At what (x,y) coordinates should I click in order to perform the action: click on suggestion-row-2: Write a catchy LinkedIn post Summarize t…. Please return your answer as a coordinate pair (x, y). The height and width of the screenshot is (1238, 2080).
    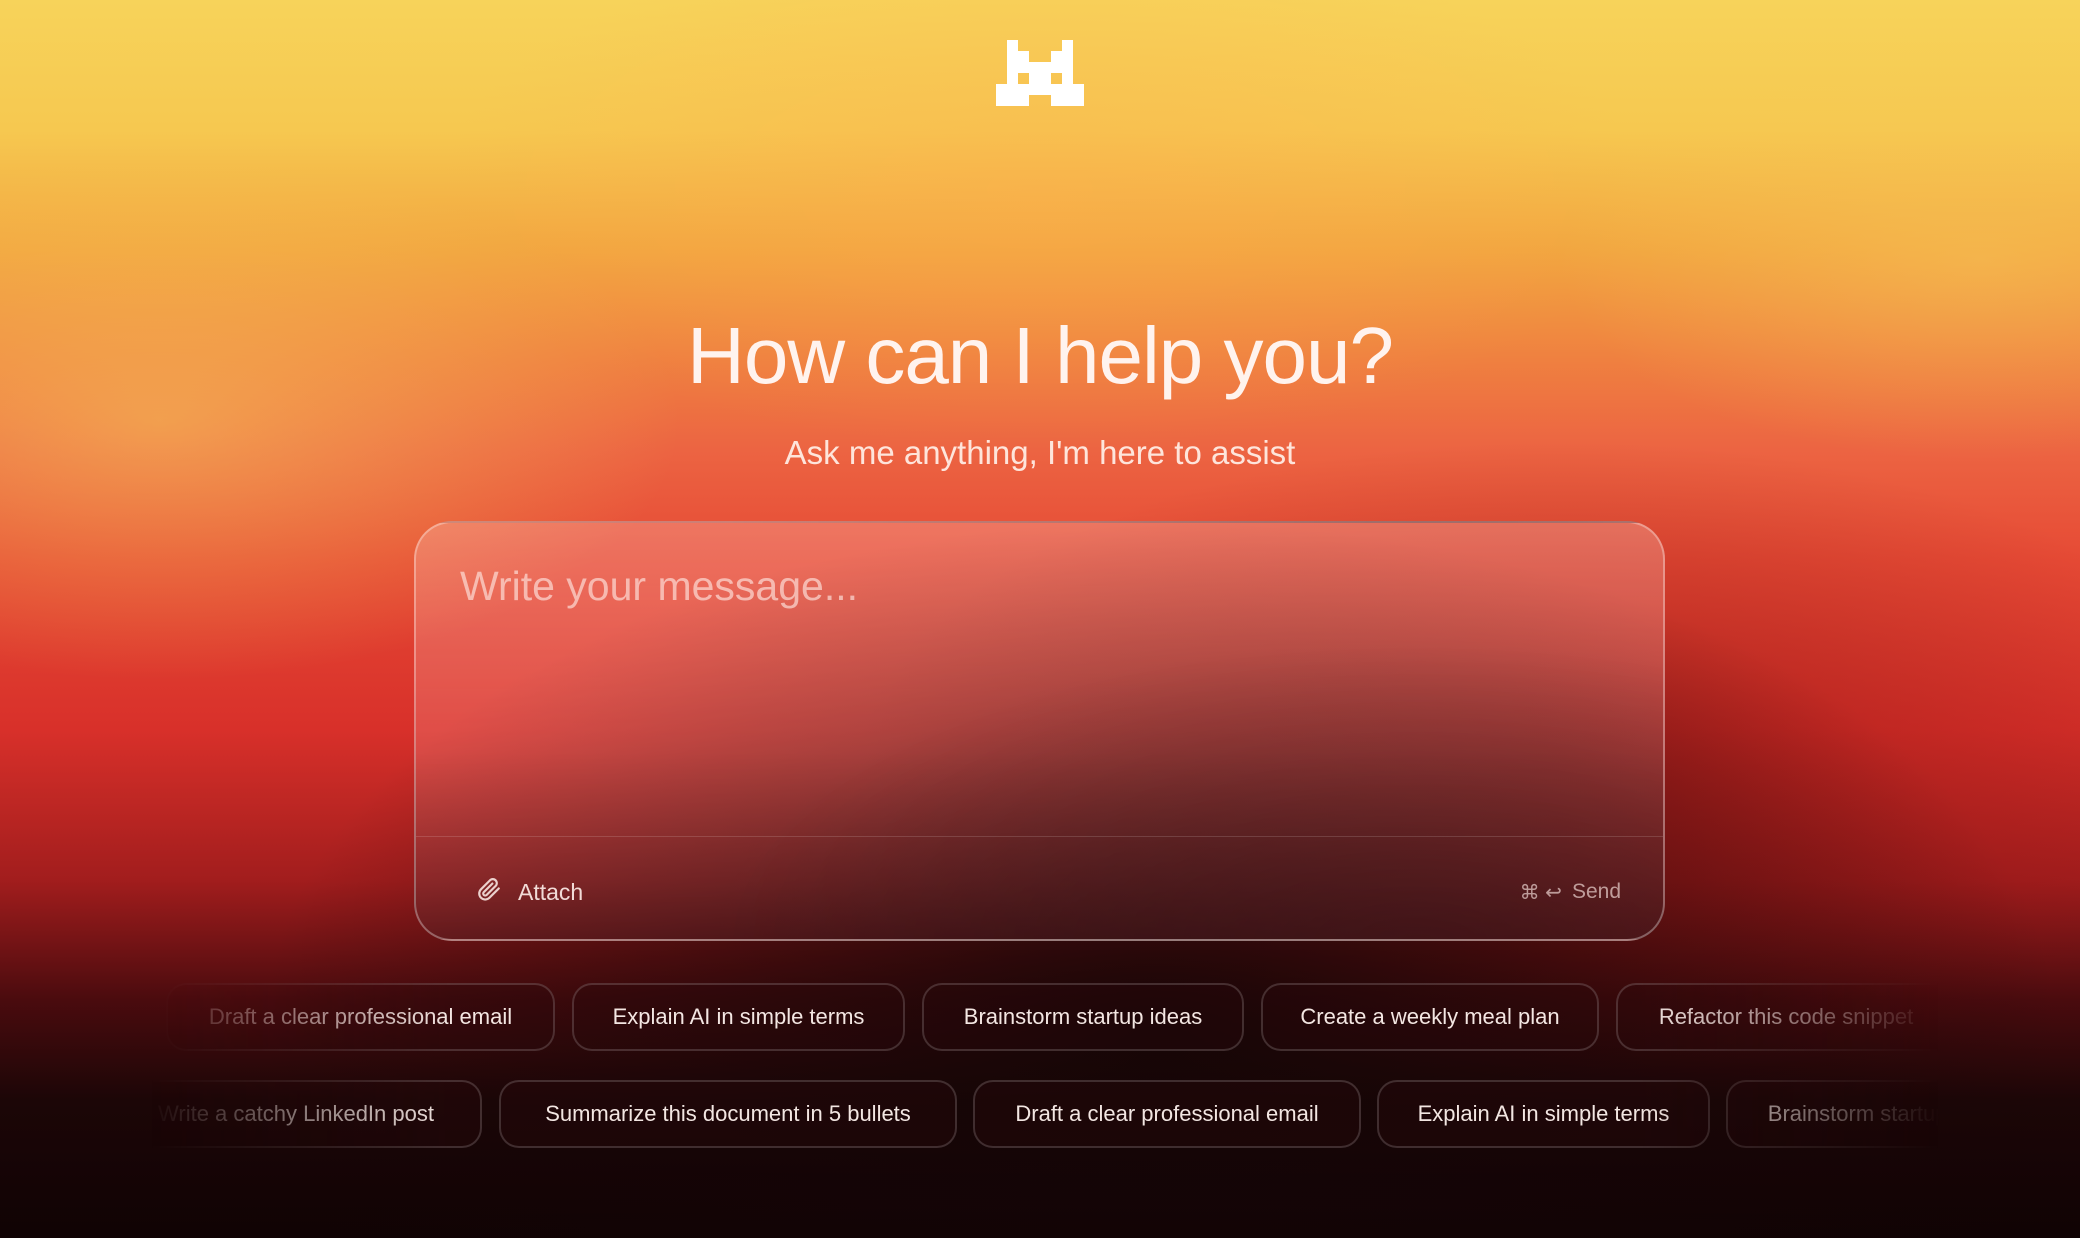
    Looking at the image, I should click on (1045, 1115).